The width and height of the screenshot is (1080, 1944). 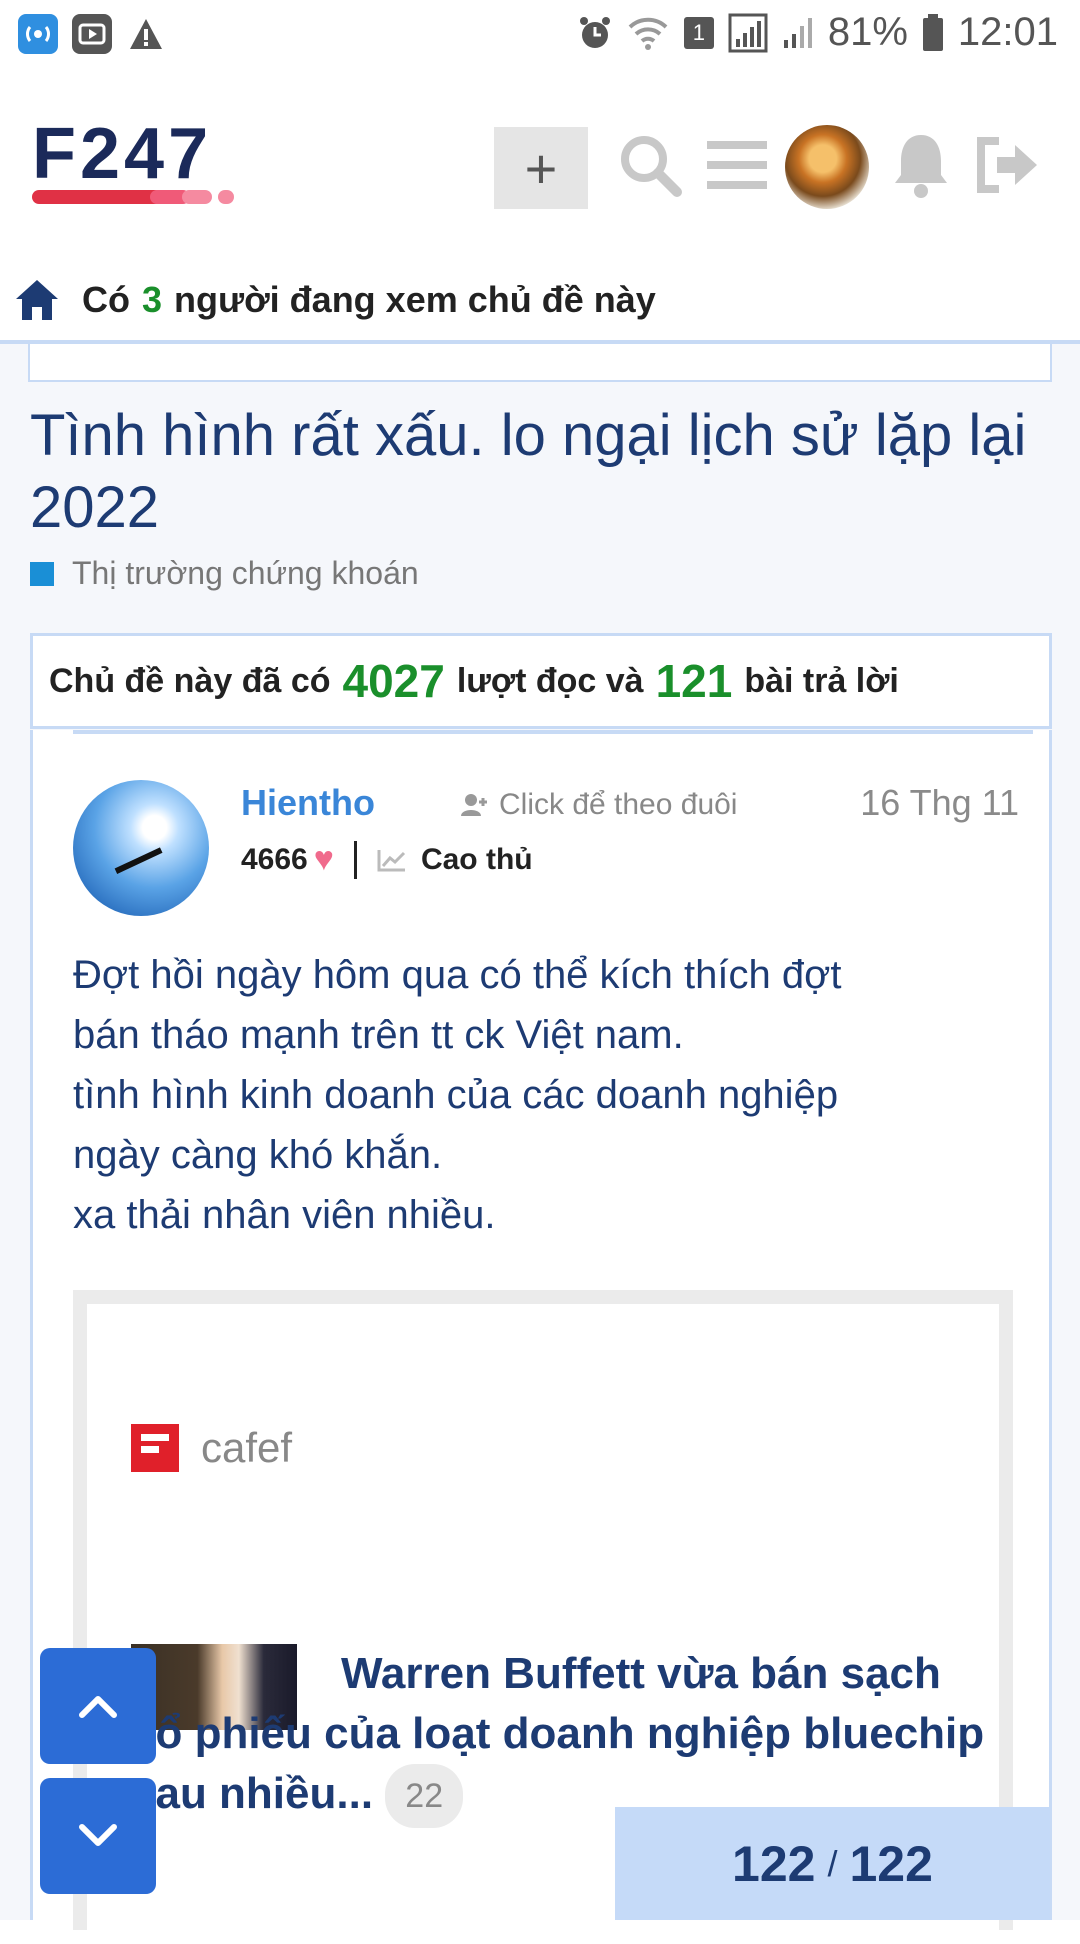 I want to click on topic-category: Thị trường chứng khoán, so click(x=224, y=573).